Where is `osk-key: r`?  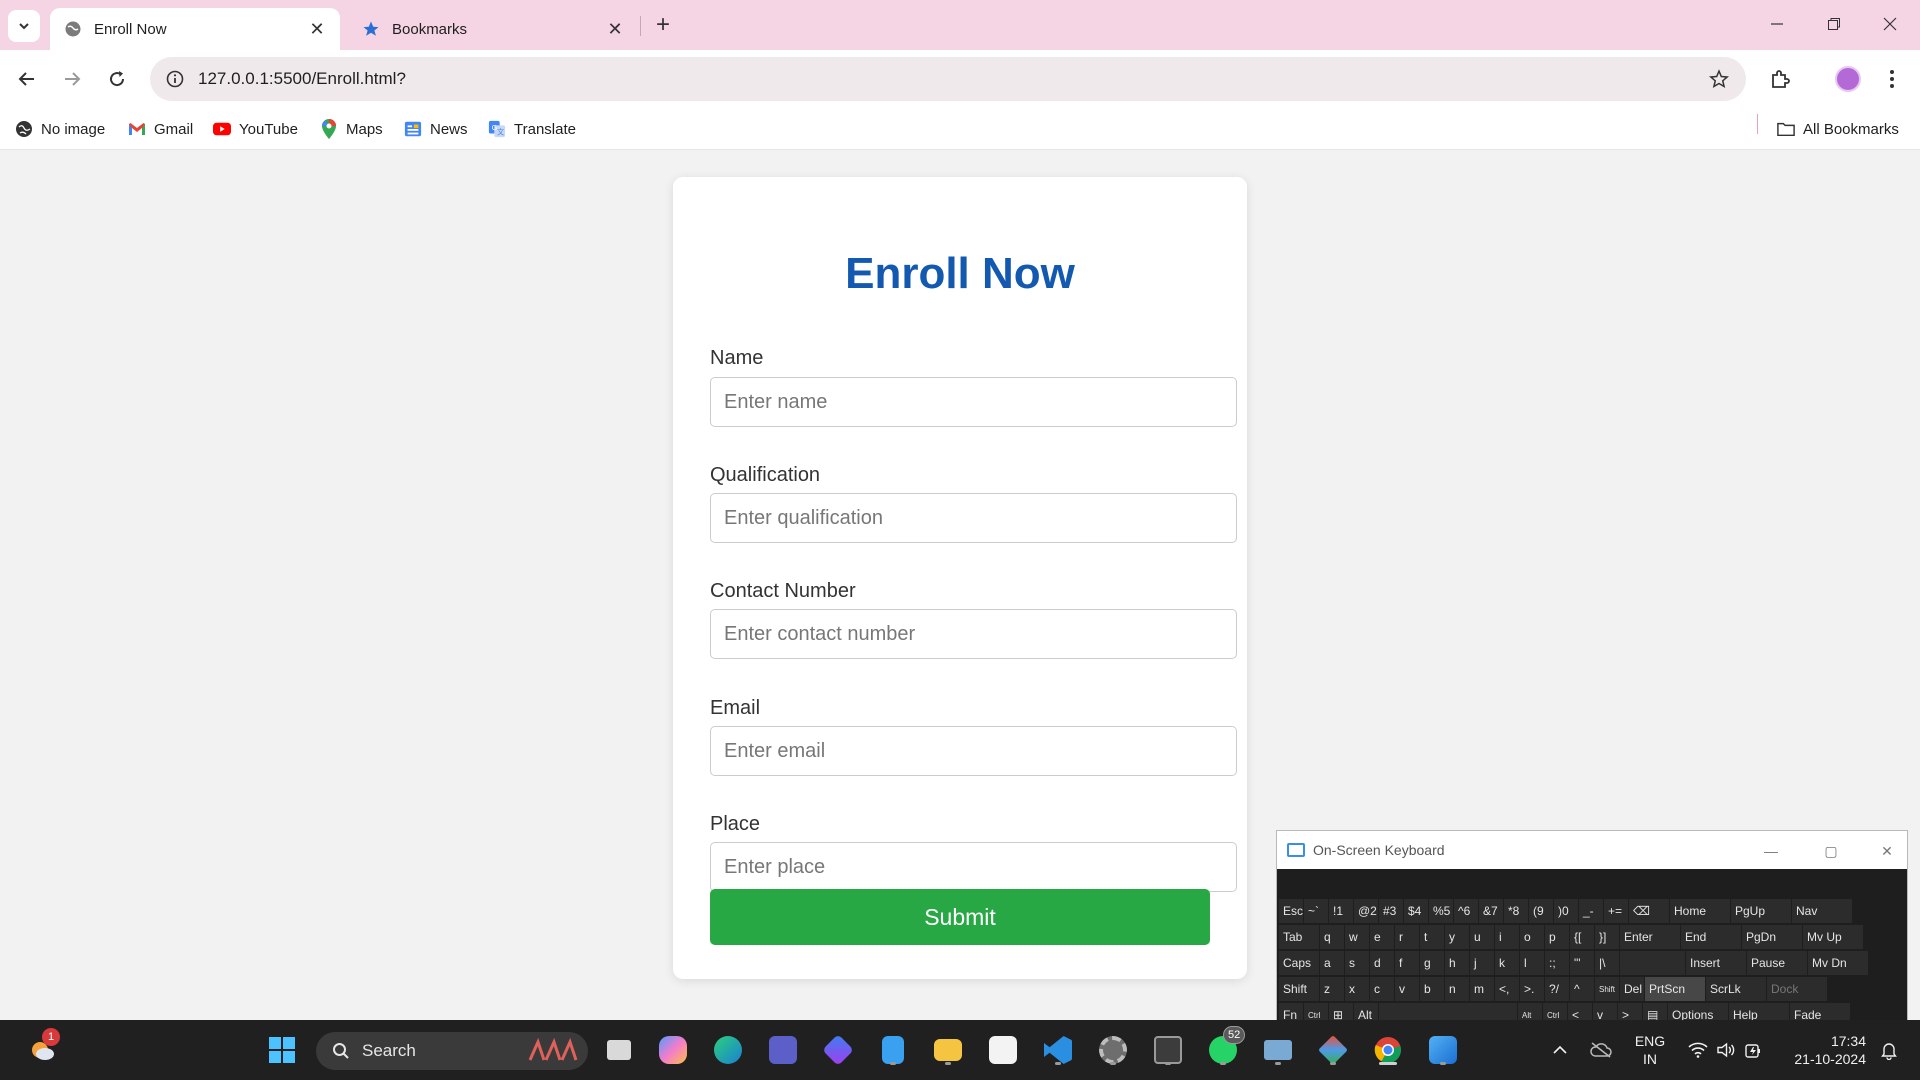 osk-key: r is located at coordinates (1407, 937).